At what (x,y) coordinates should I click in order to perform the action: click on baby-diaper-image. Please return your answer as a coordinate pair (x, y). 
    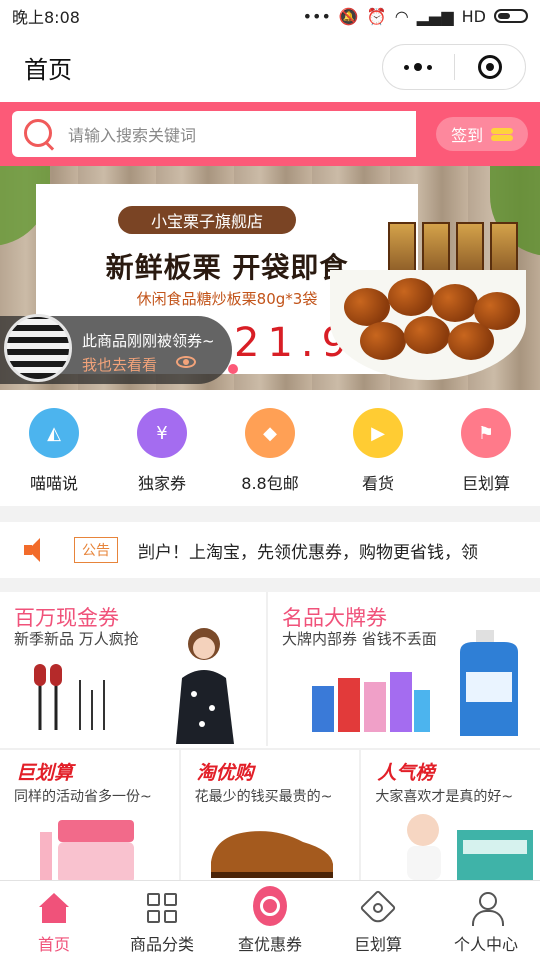
    Looking at the image, I should click on (470, 847).